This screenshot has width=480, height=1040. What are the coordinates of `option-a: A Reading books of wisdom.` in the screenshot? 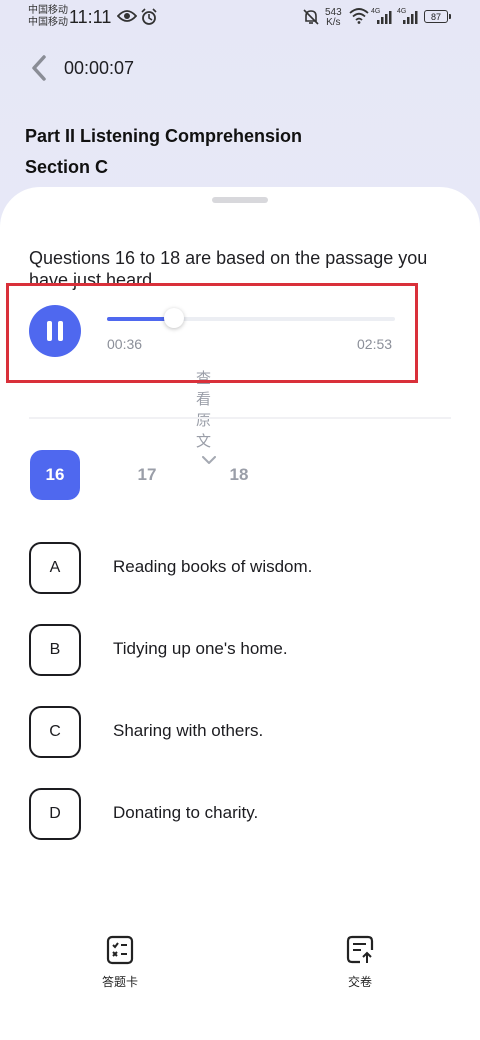 It's located at (239, 568).